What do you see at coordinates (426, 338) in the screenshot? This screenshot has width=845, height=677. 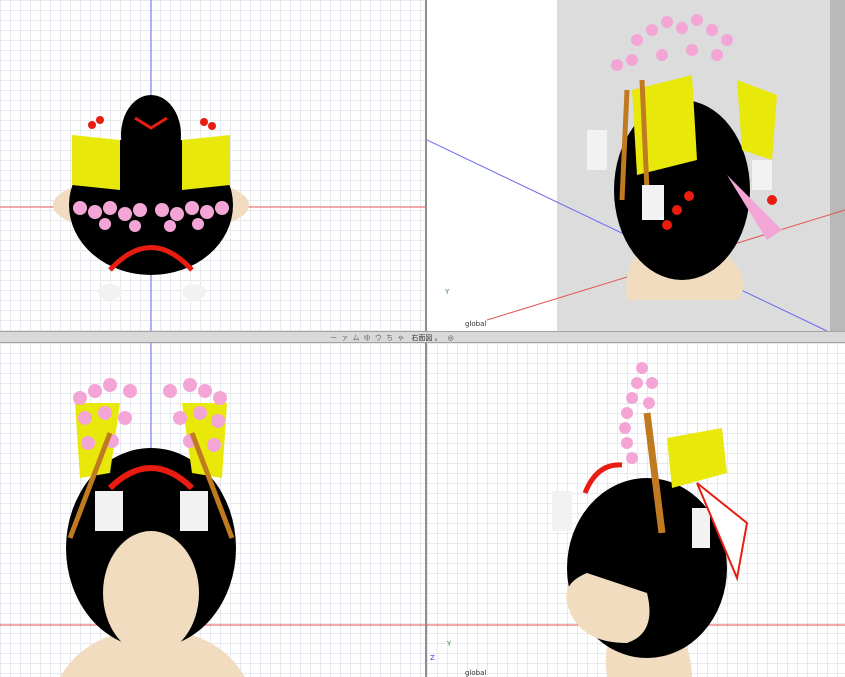 I see `view-name-label: 右面図 。` at bounding box center [426, 338].